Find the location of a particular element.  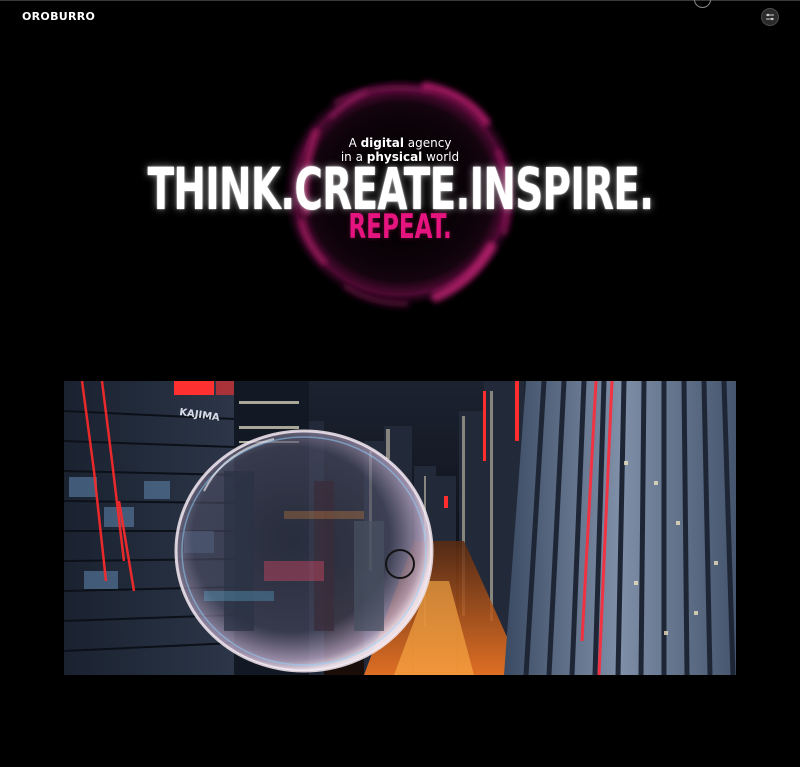

cursor-ring-top is located at coordinates (702, 4).